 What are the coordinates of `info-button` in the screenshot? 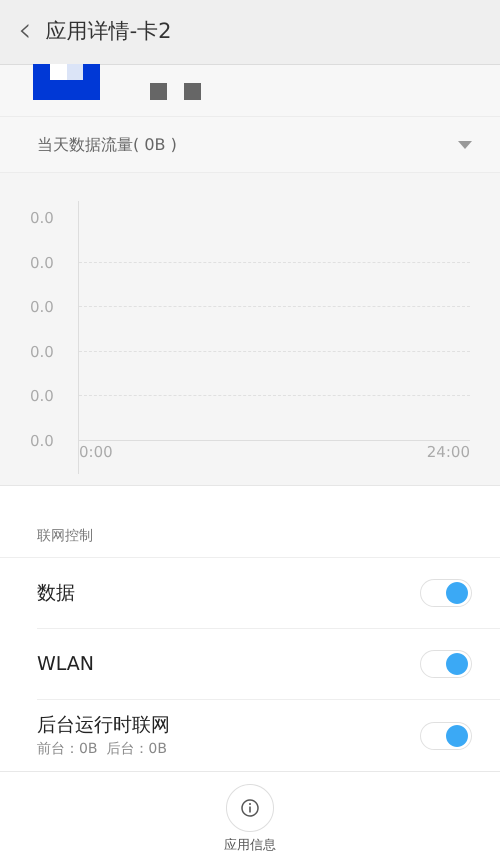 It's located at (250, 808).